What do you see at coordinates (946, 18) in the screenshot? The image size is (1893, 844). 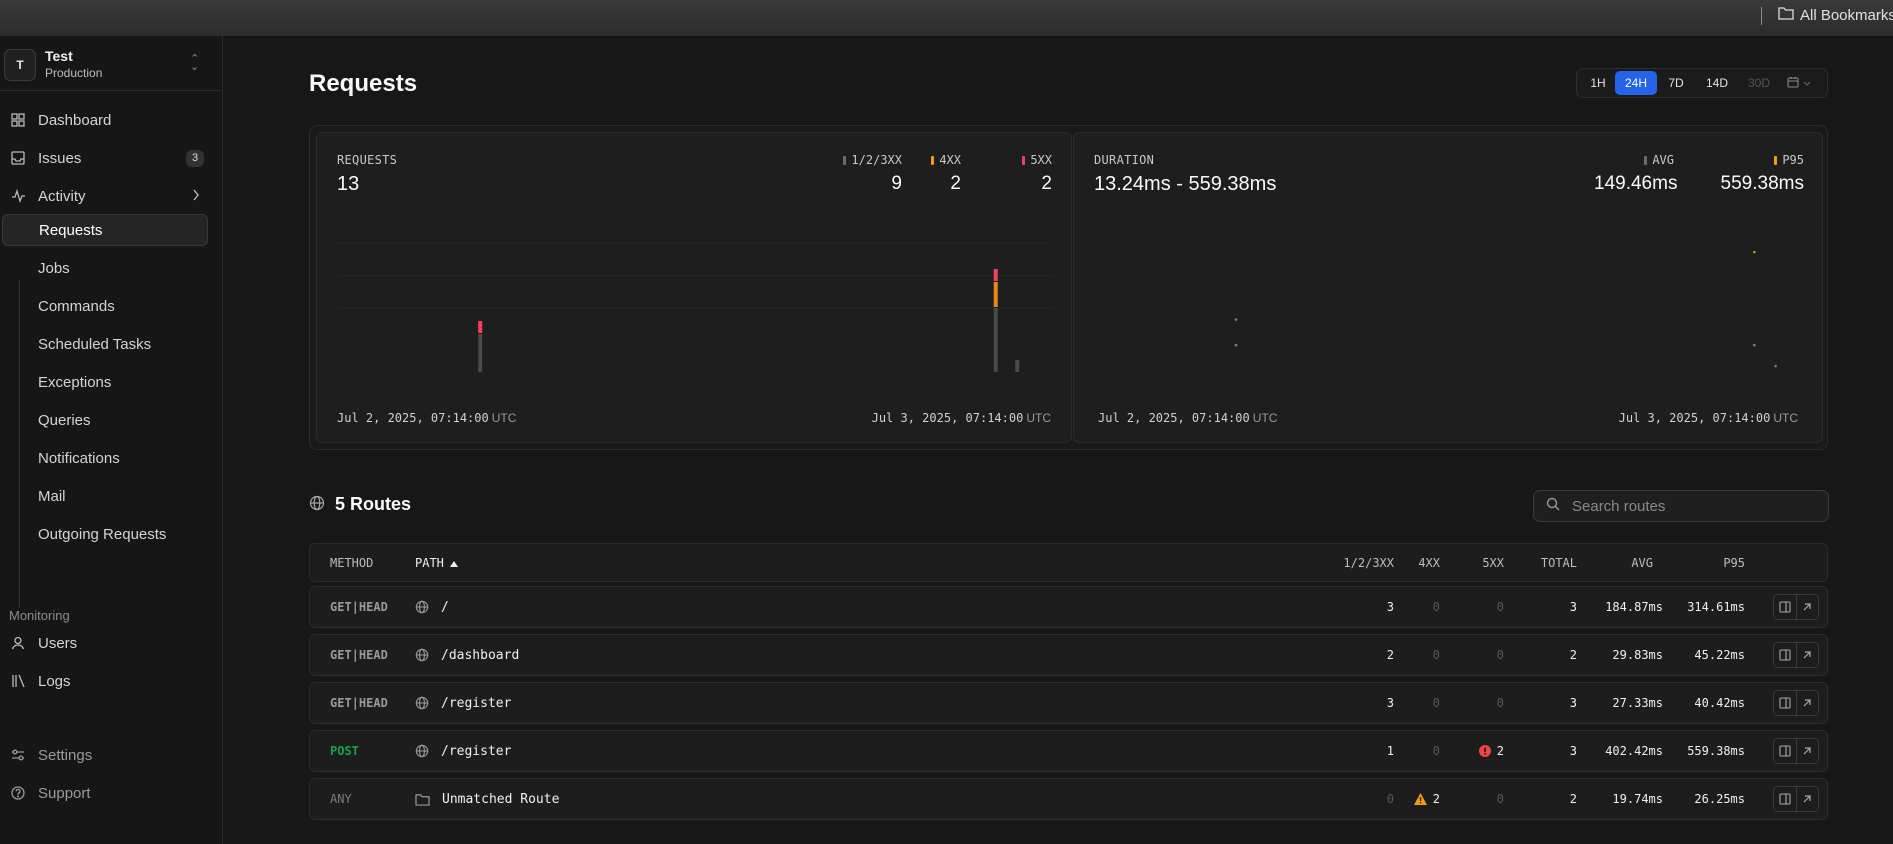 I see `browser-toolbar: All Bookmarks` at bounding box center [946, 18].